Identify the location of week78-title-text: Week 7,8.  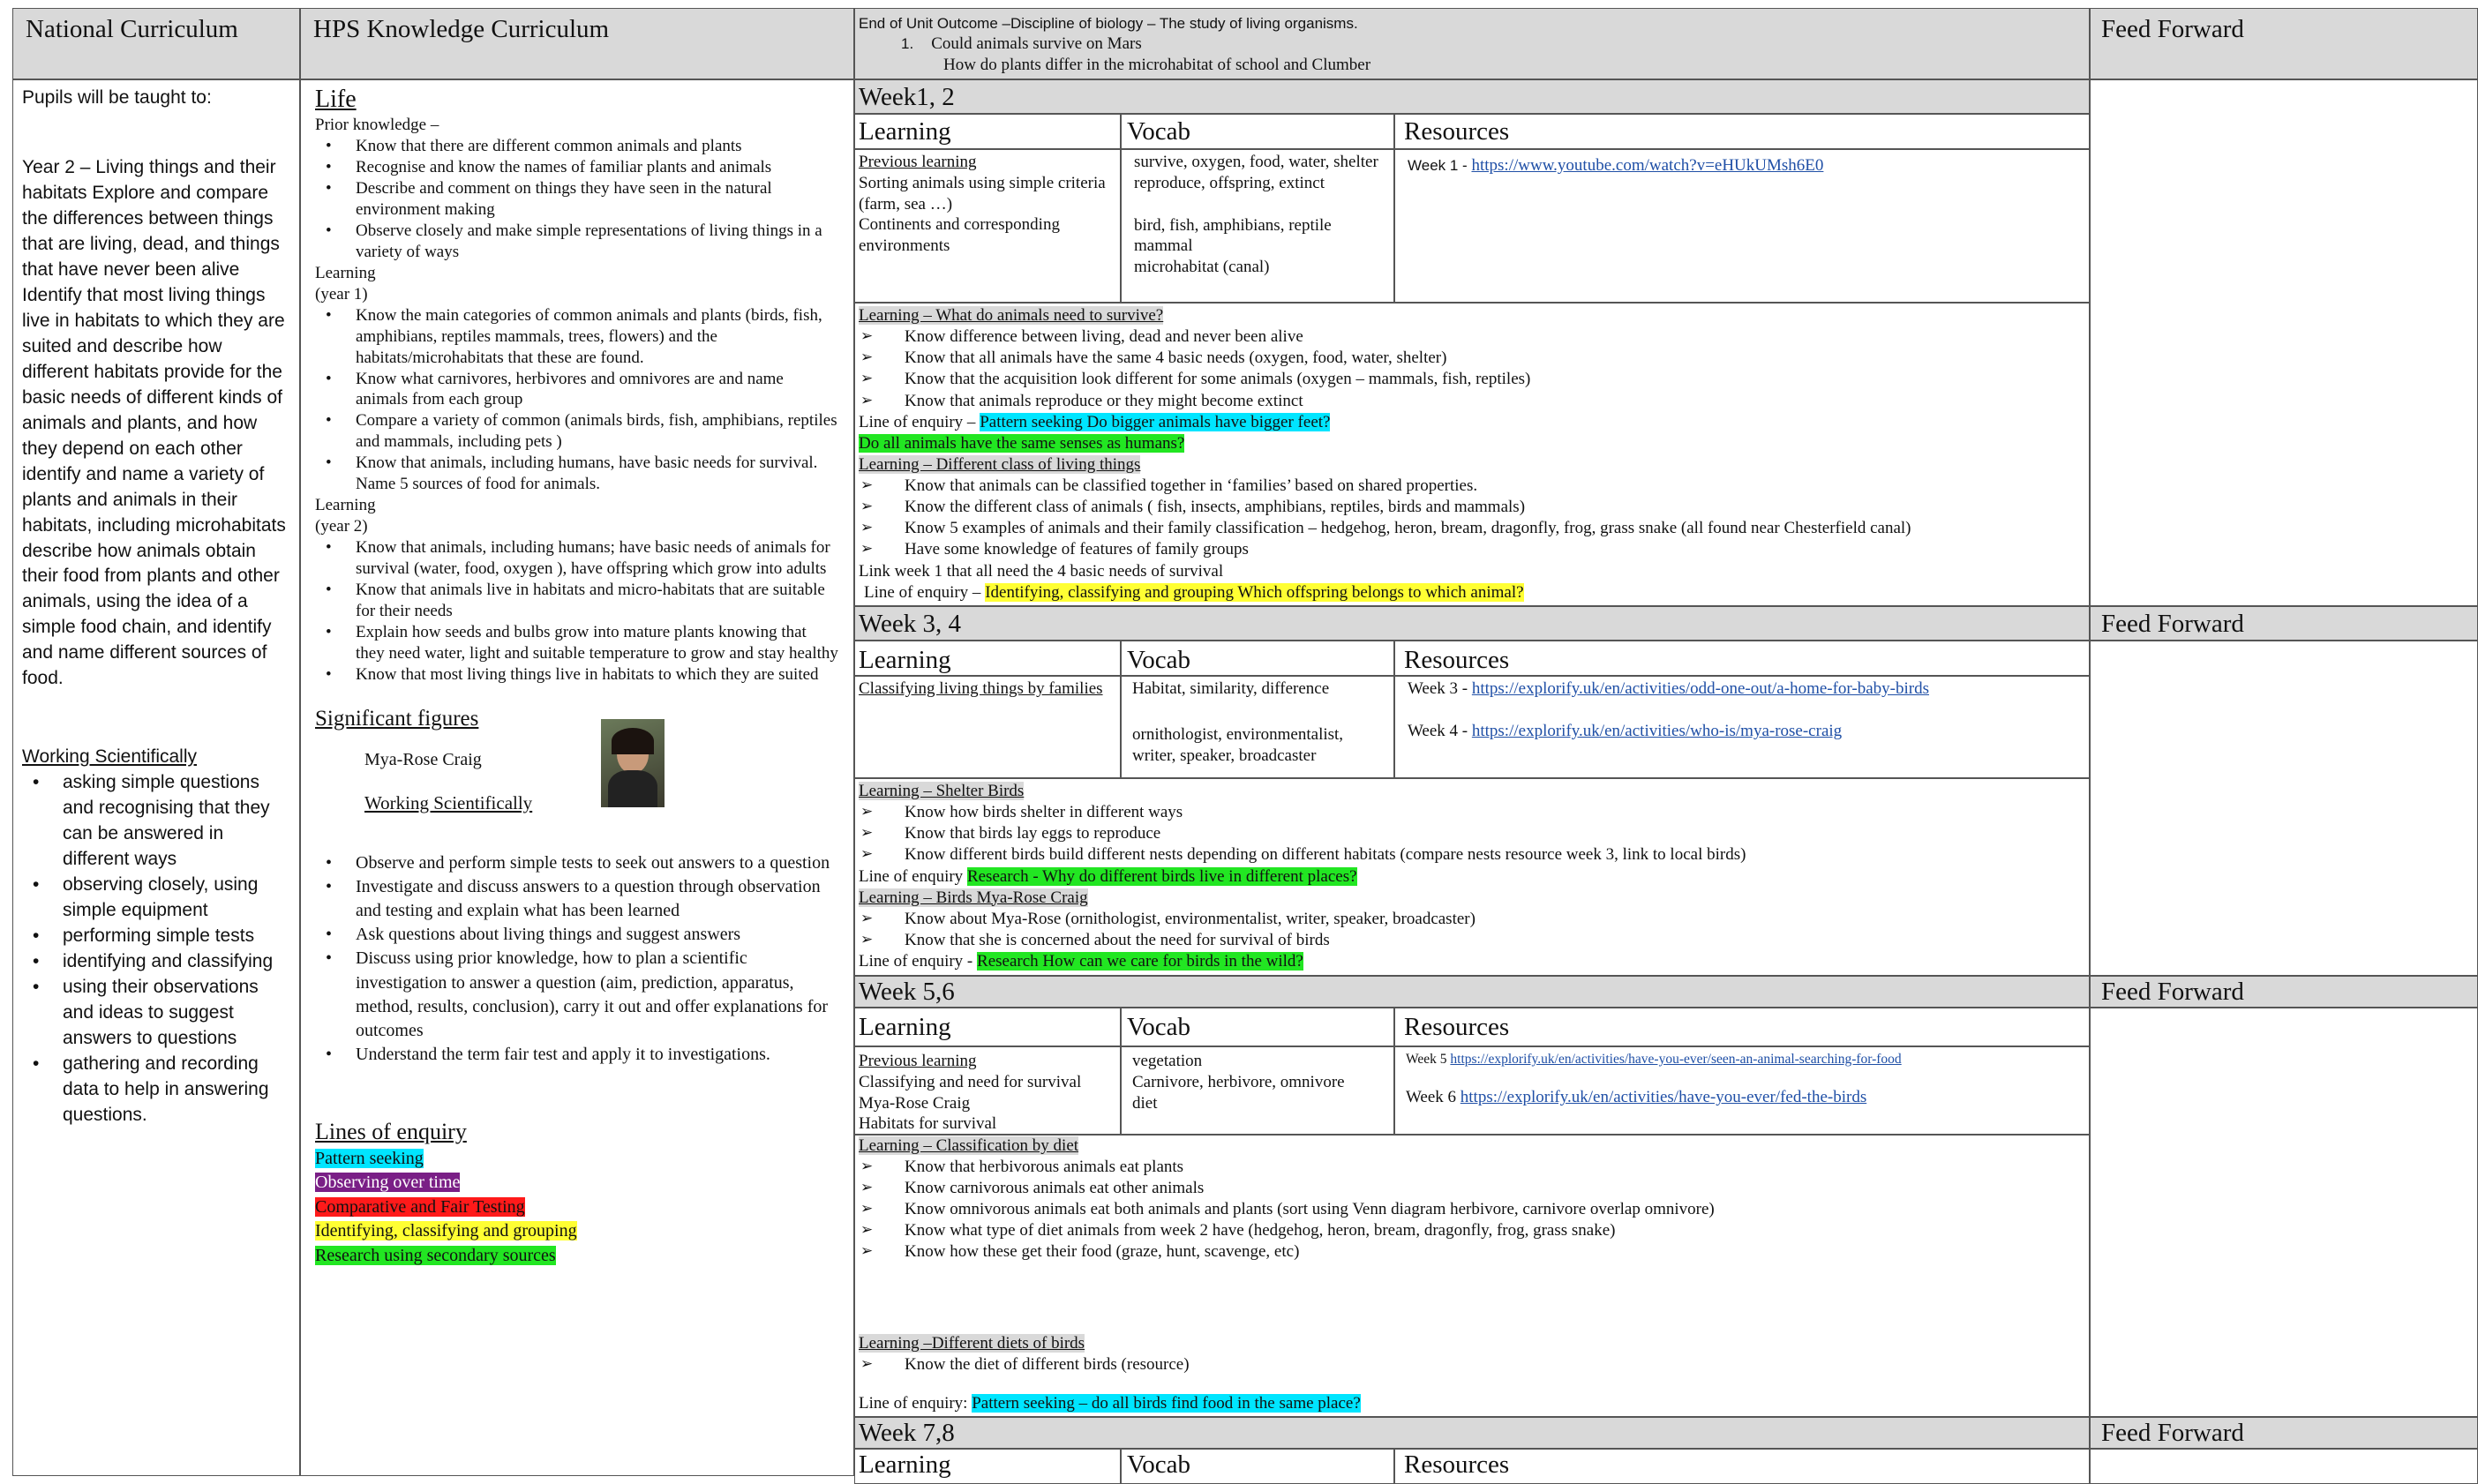
(907, 1433).